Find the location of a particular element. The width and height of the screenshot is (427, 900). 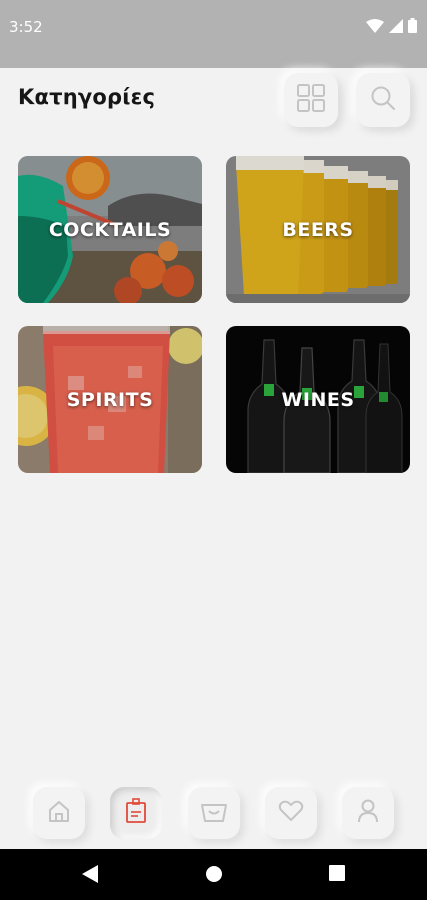

search-icon is located at coordinates (383, 100).